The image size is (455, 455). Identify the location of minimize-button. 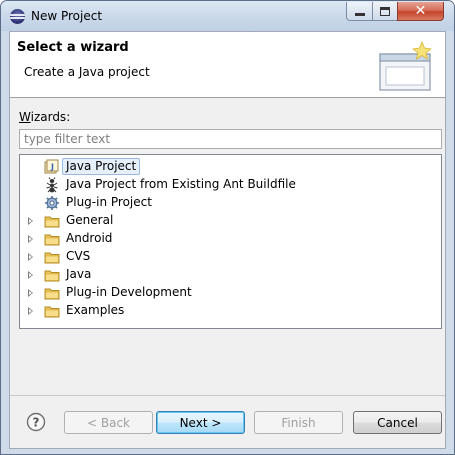
(359, 11).